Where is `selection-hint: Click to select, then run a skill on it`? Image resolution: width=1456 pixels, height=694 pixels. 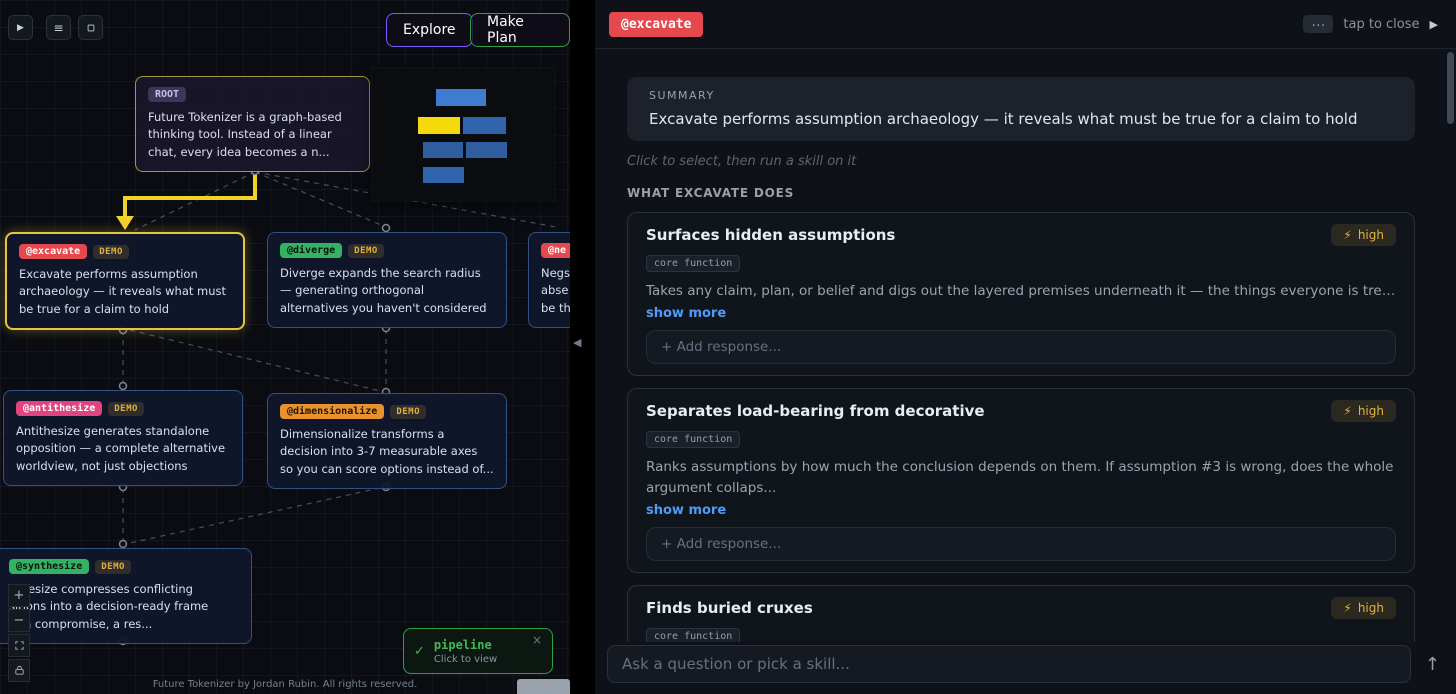 selection-hint: Click to select, then run a skill on it is located at coordinates (742, 161).